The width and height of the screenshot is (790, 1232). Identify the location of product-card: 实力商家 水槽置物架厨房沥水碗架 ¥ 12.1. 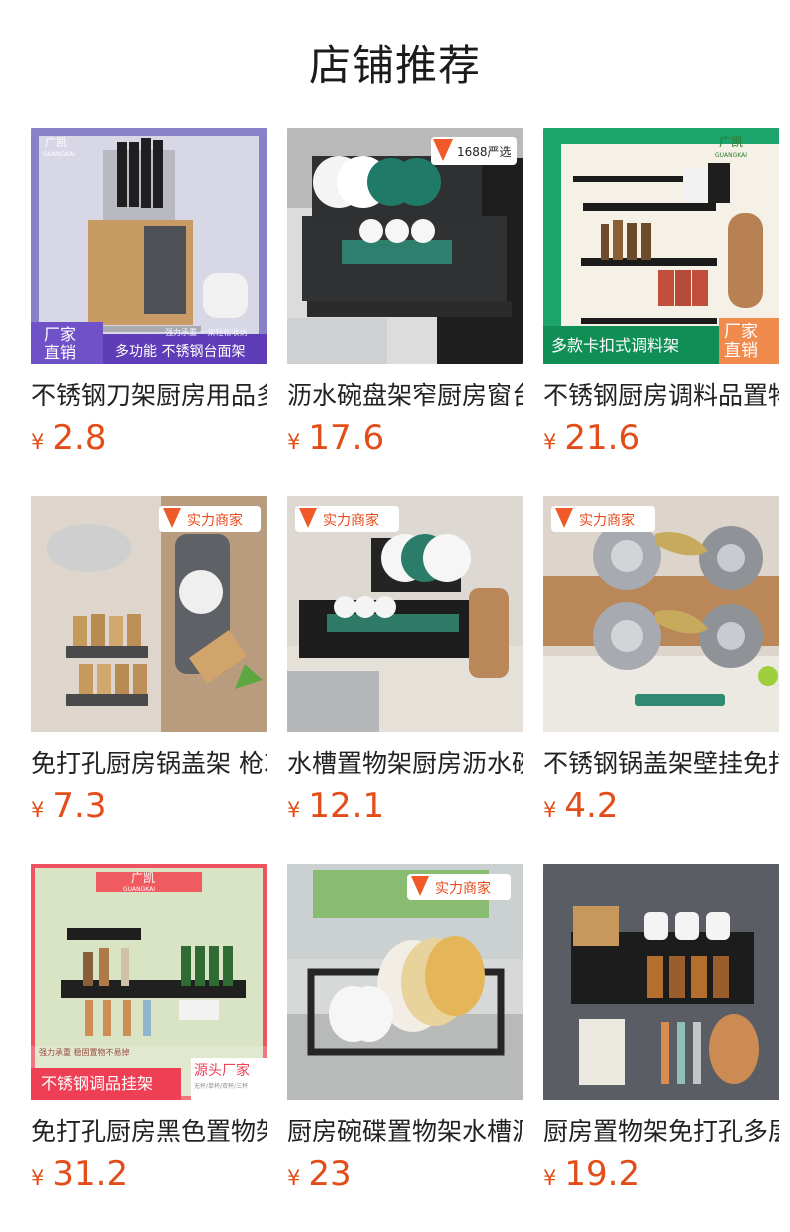
(405, 664).